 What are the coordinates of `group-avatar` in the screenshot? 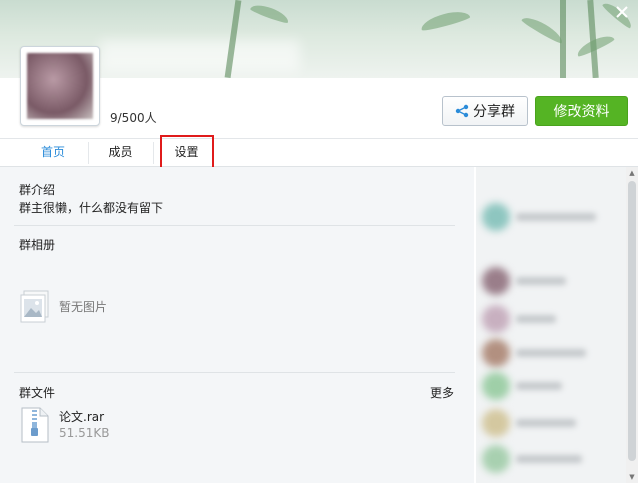 It's located at (60, 86).